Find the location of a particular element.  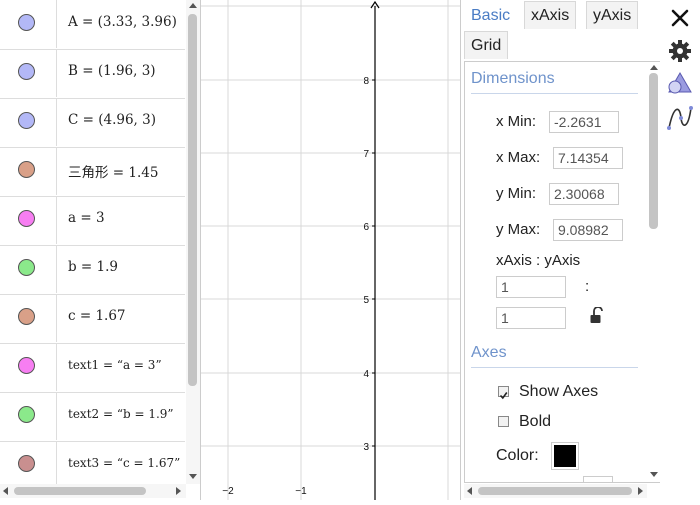

xmax-input: 7.14354 is located at coordinates (588, 158).